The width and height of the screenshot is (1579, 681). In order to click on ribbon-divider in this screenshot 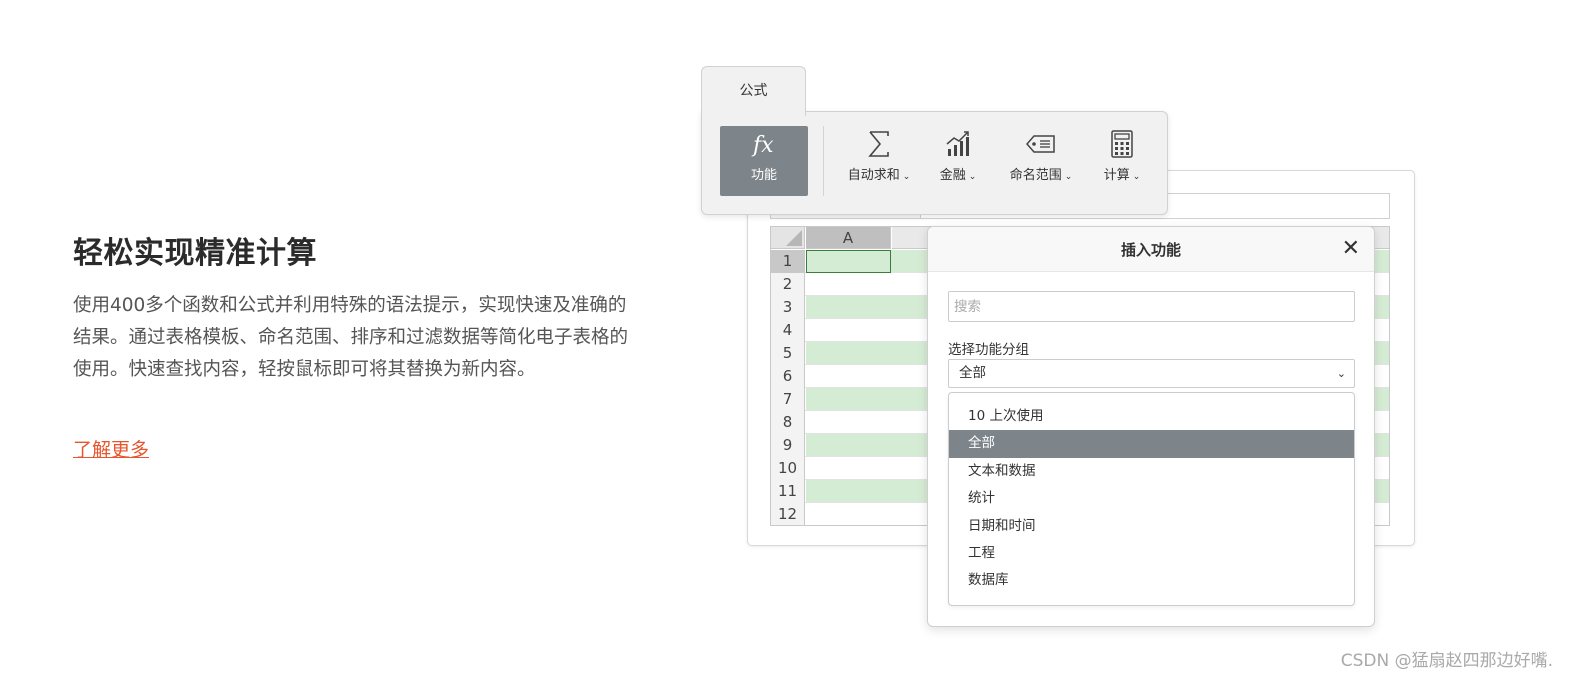, I will do `click(823, 161)`.